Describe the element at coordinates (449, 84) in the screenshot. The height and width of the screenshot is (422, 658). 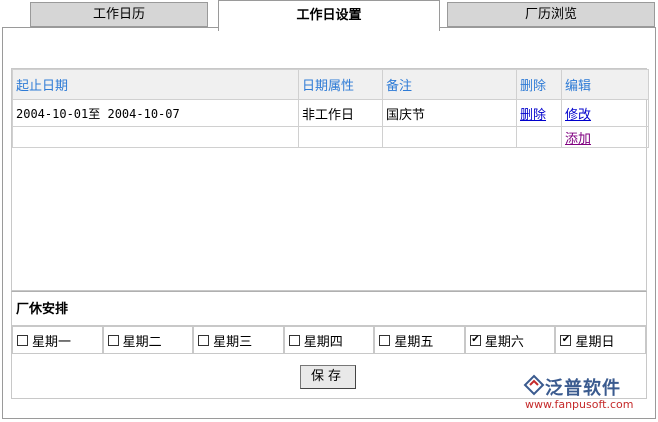
I see `col-remark: 备注` at that location.